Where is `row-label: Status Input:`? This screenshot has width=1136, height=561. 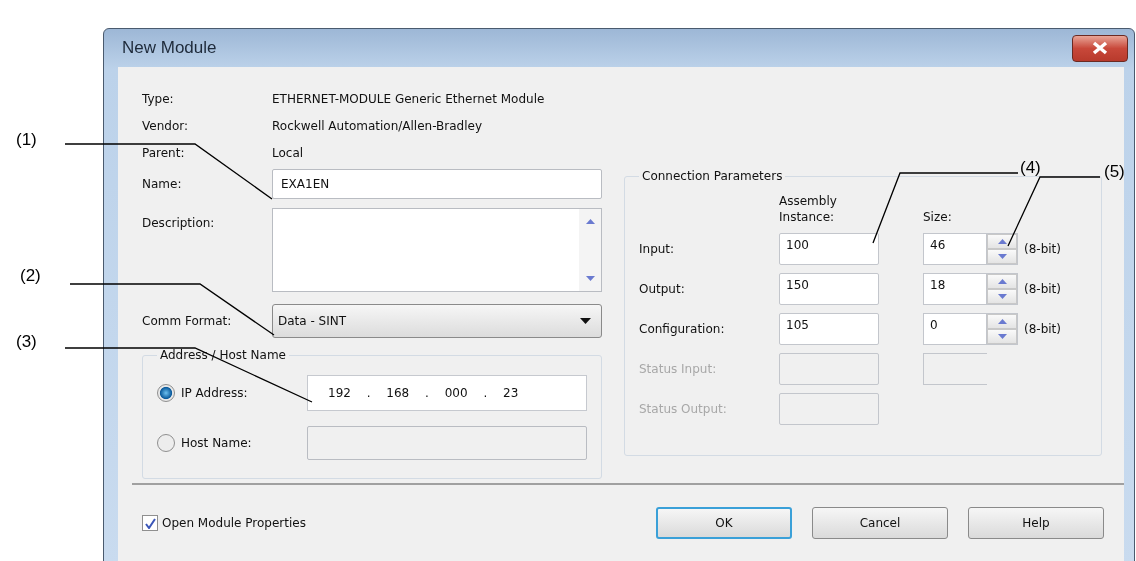
row-label: Status Input: is located at coordinates (678, 369).